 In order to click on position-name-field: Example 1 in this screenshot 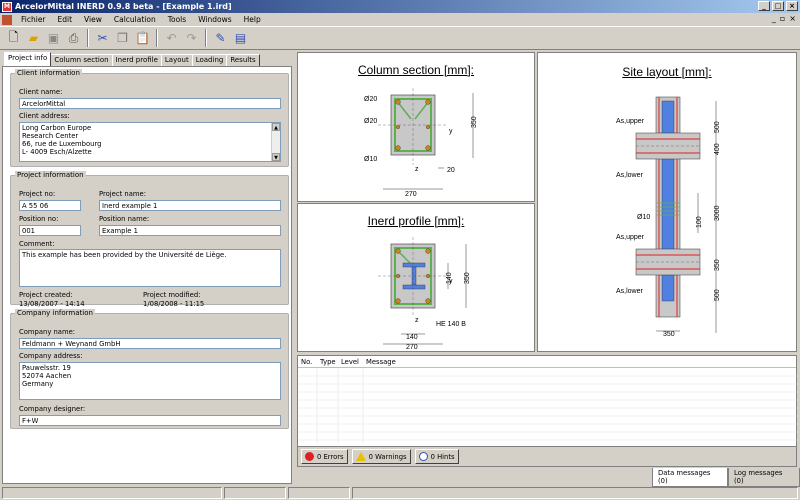, I will do `click(190, 230)`.